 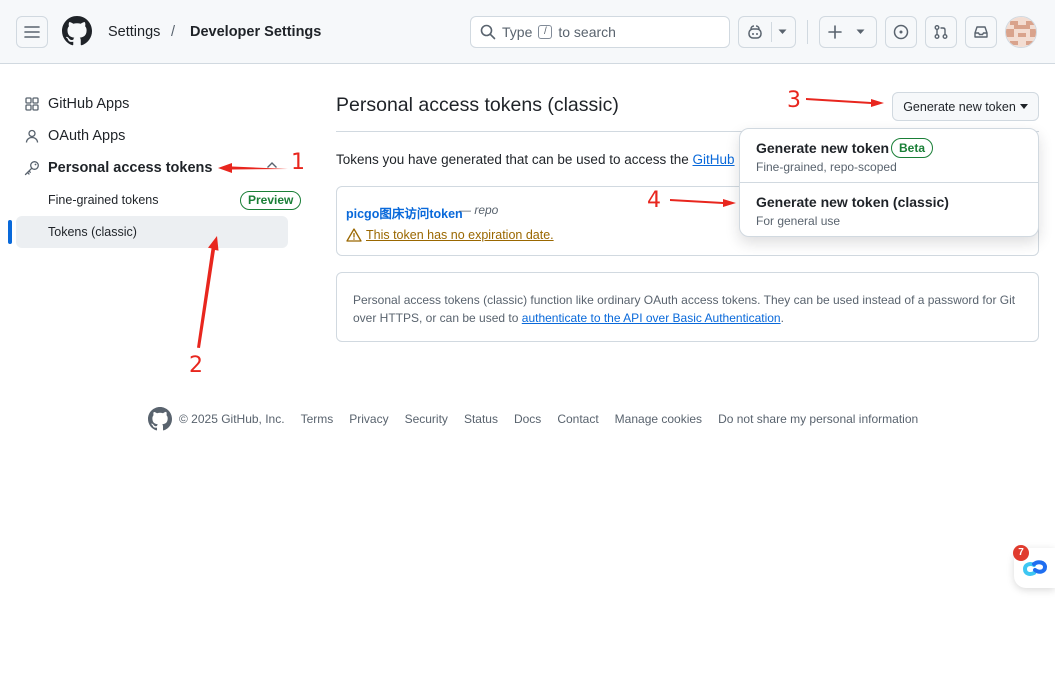 I want to click on footer-link-contact: Contact, so click(x=577, y=419).